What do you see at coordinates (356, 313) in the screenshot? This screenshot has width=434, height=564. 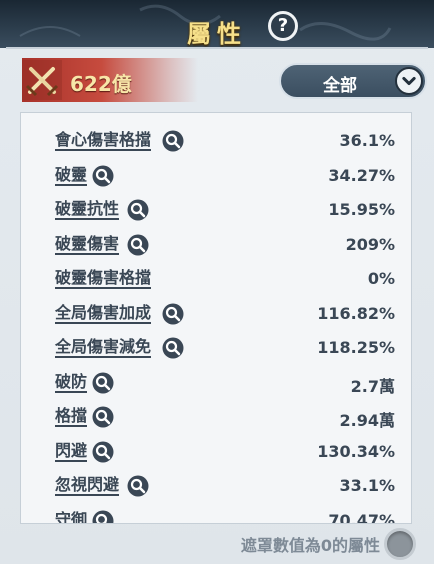 I see `attribute-value: 116.82%` at bounding box center [356, 313].